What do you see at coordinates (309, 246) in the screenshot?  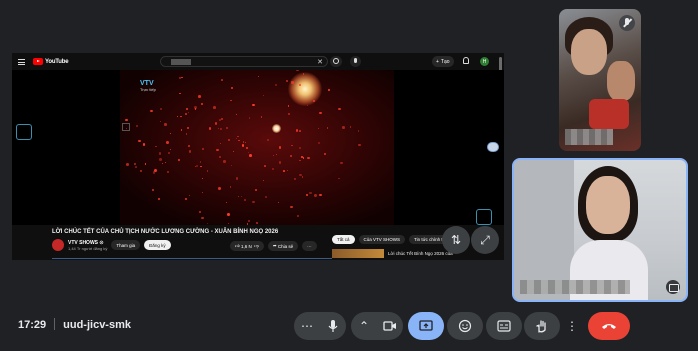 I see `more-actions-button: ···` at bounding box center [309, 246].